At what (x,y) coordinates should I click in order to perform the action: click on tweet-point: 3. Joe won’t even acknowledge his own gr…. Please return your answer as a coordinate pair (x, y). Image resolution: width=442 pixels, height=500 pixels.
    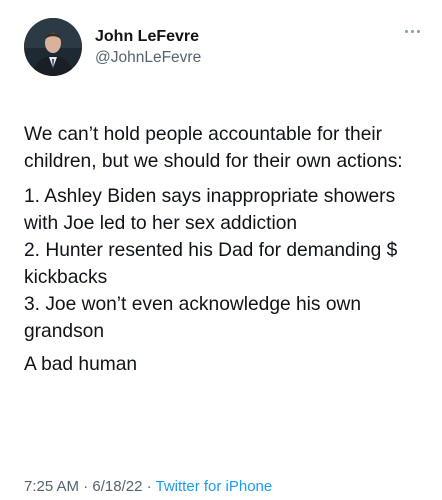
    Looking at the image, I should click on (193, 318).